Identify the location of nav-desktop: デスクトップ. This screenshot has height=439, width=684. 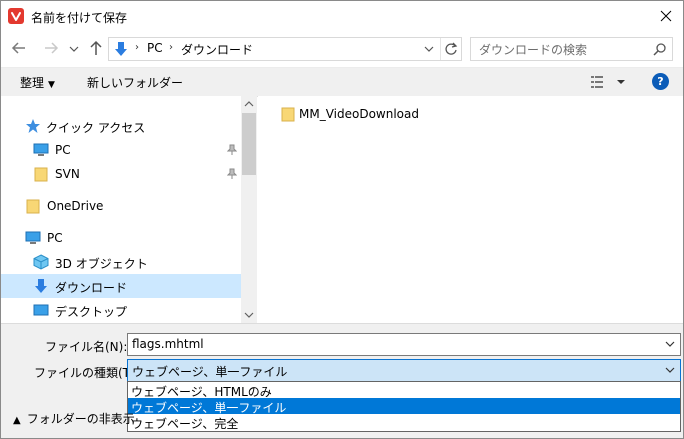
(121, 310).